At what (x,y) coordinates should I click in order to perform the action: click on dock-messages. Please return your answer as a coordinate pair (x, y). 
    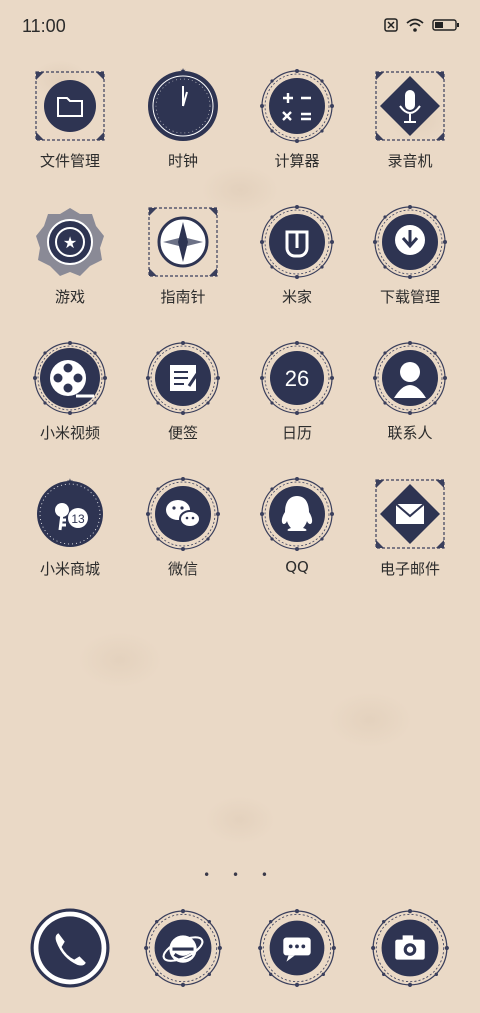
    Looking at the image, I should click on (297, 948).